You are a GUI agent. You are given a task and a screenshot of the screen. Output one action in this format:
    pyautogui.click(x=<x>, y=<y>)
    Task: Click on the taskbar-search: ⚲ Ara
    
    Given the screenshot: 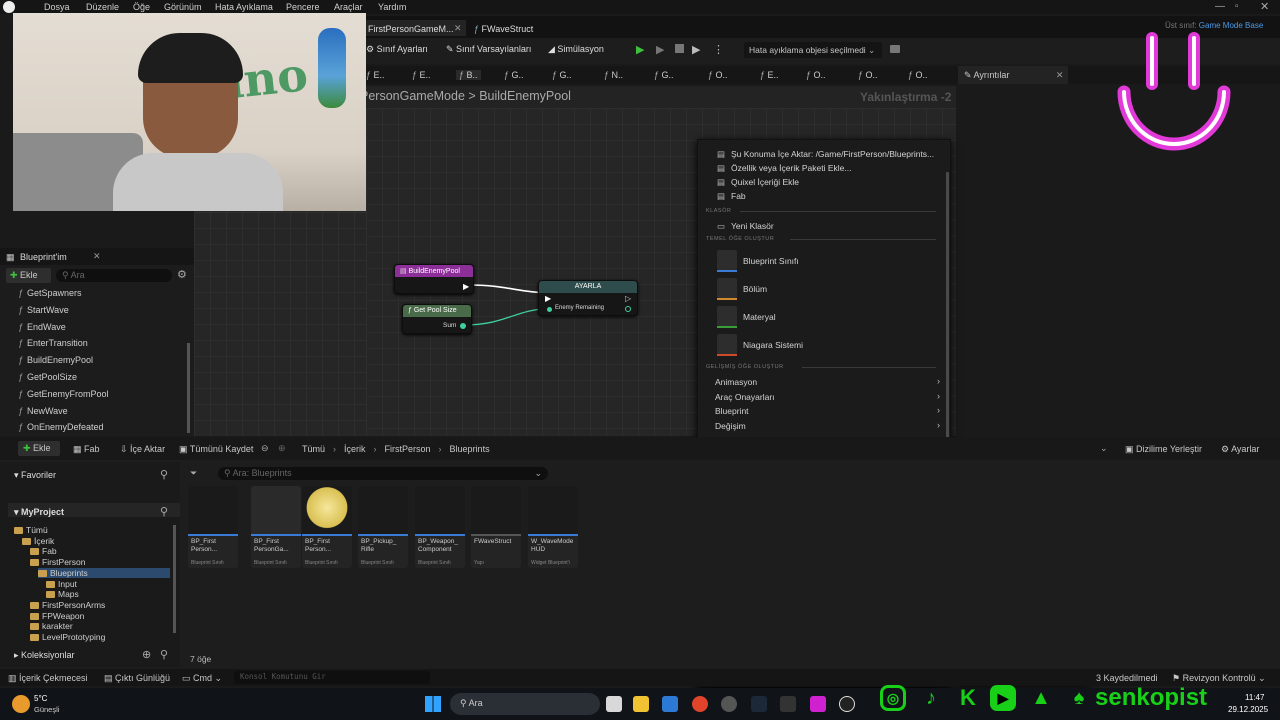 What is the action you would take?
    pyautogui.click(x=525, y=704)
    